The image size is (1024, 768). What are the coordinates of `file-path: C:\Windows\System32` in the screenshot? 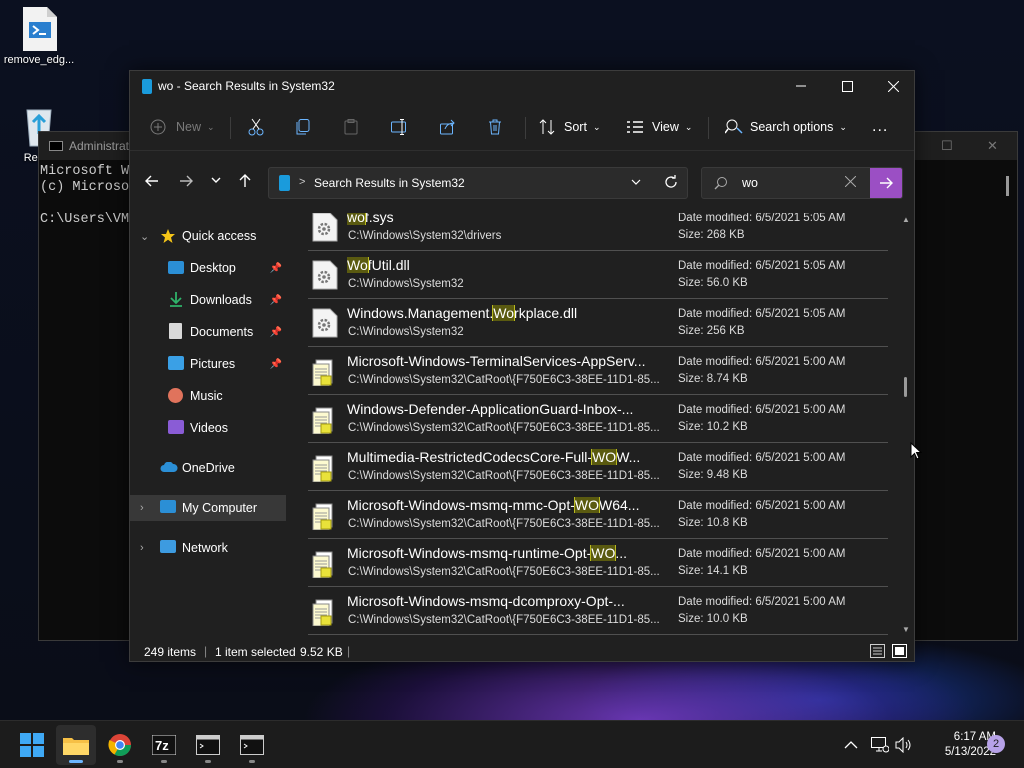 It's located at (406, 332).